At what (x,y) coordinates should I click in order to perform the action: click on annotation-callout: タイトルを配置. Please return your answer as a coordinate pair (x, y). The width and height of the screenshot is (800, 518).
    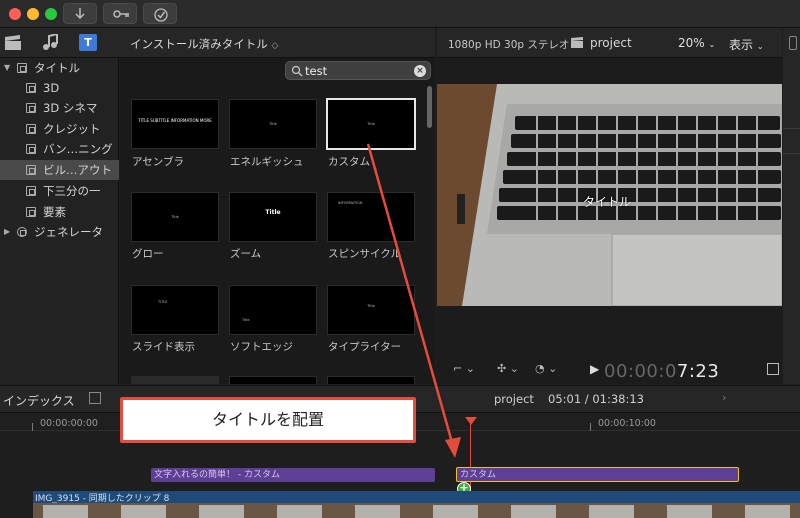
    Looking at the image, I should click on (268, 420).